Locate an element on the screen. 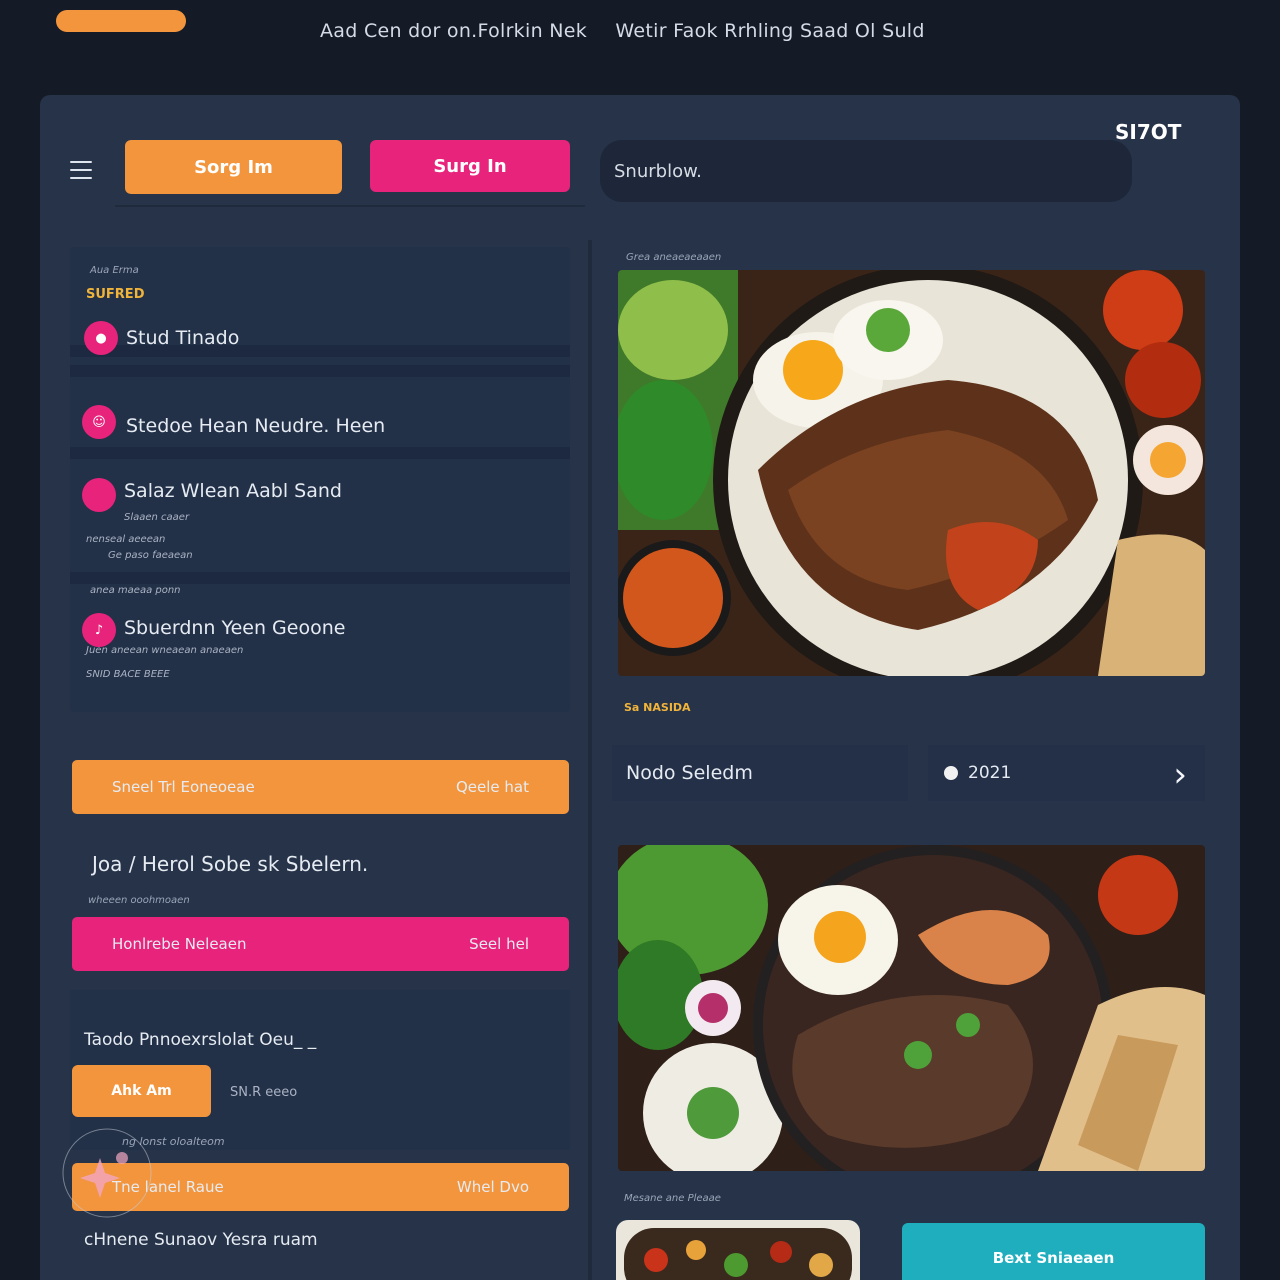 This screenshot has width=1280, height=1280. orange-action-bar: Sneel Trl Eoneoeae Qeele hat is located at coordinates (320, 787).